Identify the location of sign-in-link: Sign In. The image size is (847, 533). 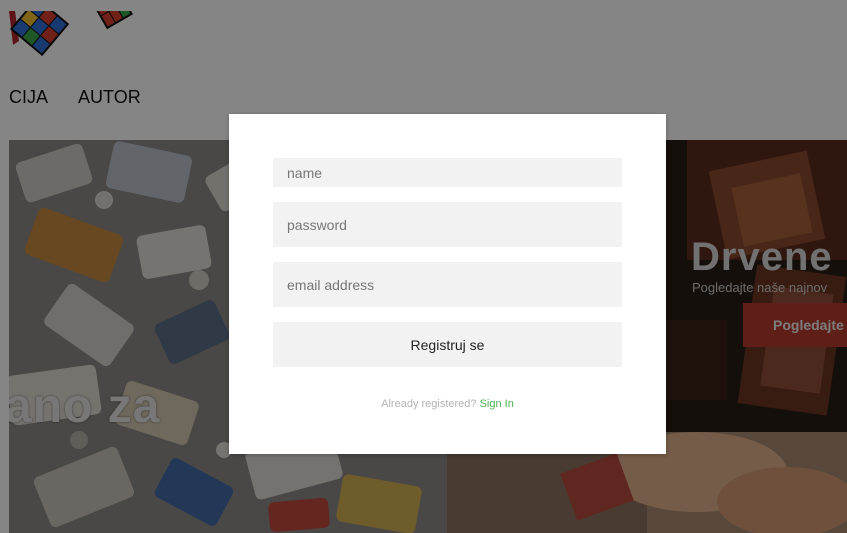
(497, 404).